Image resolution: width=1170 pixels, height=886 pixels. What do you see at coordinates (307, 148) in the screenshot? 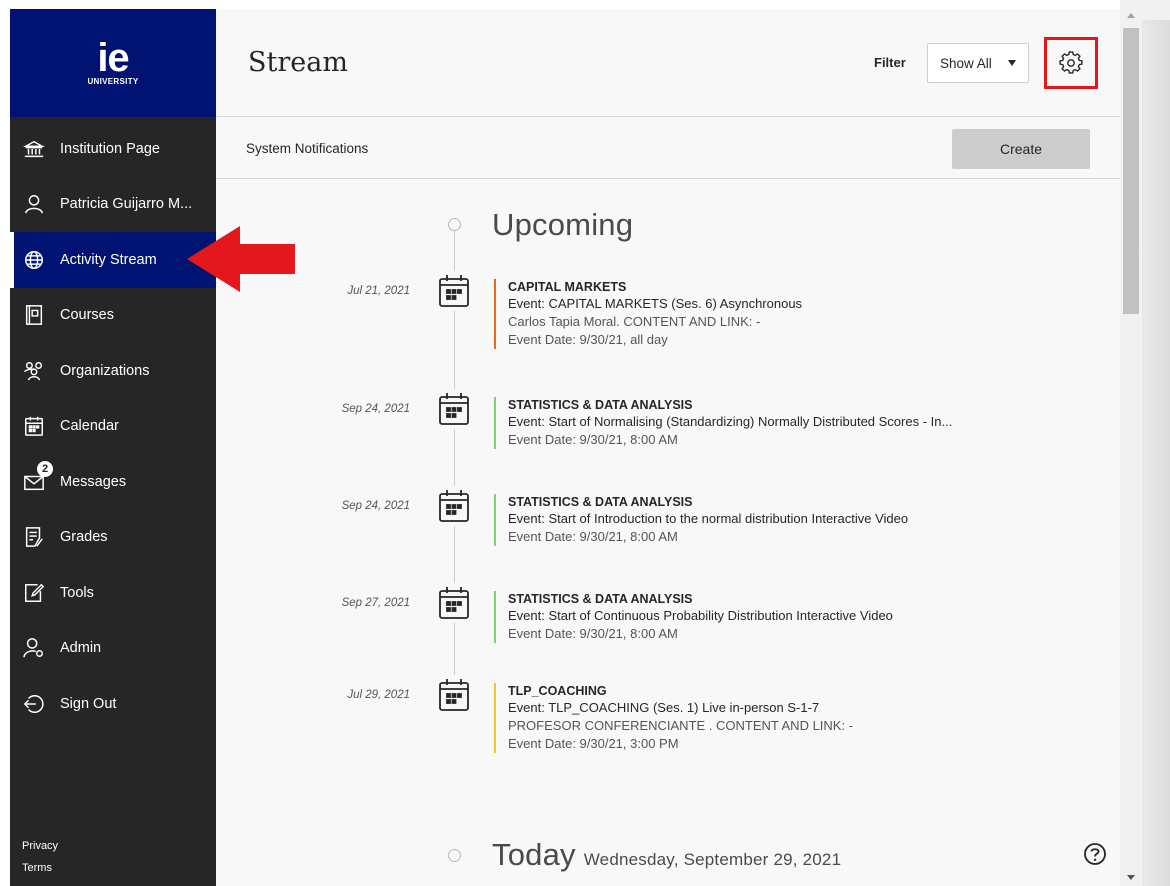
I see `system-notifications-link: System Notifications` at bounding box center [307, 148].